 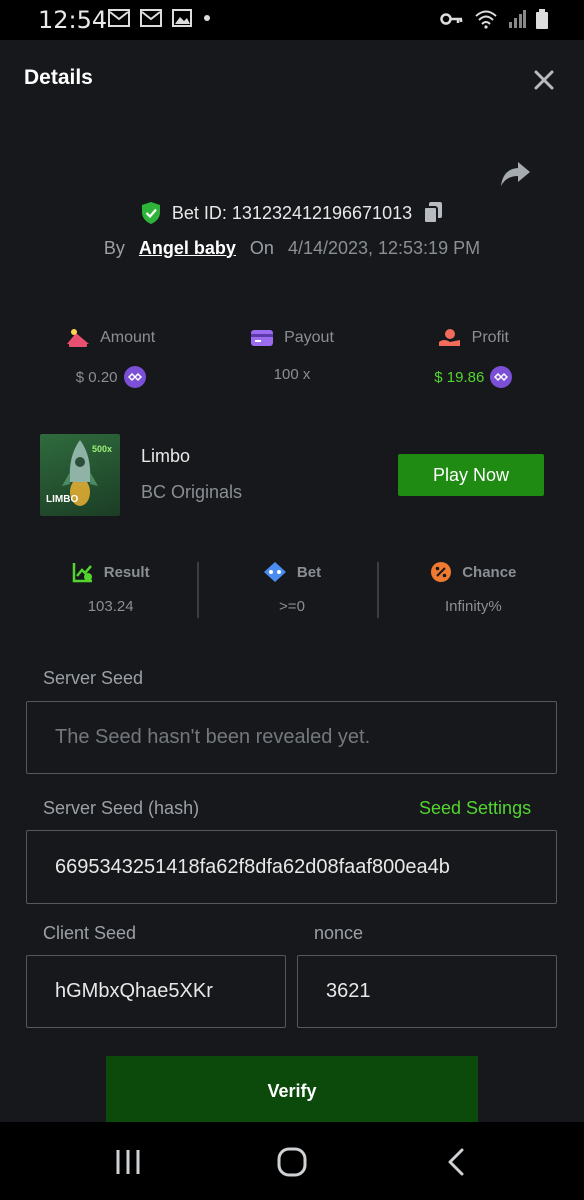 I want to click on back-button, so click(x=456, y=1162).